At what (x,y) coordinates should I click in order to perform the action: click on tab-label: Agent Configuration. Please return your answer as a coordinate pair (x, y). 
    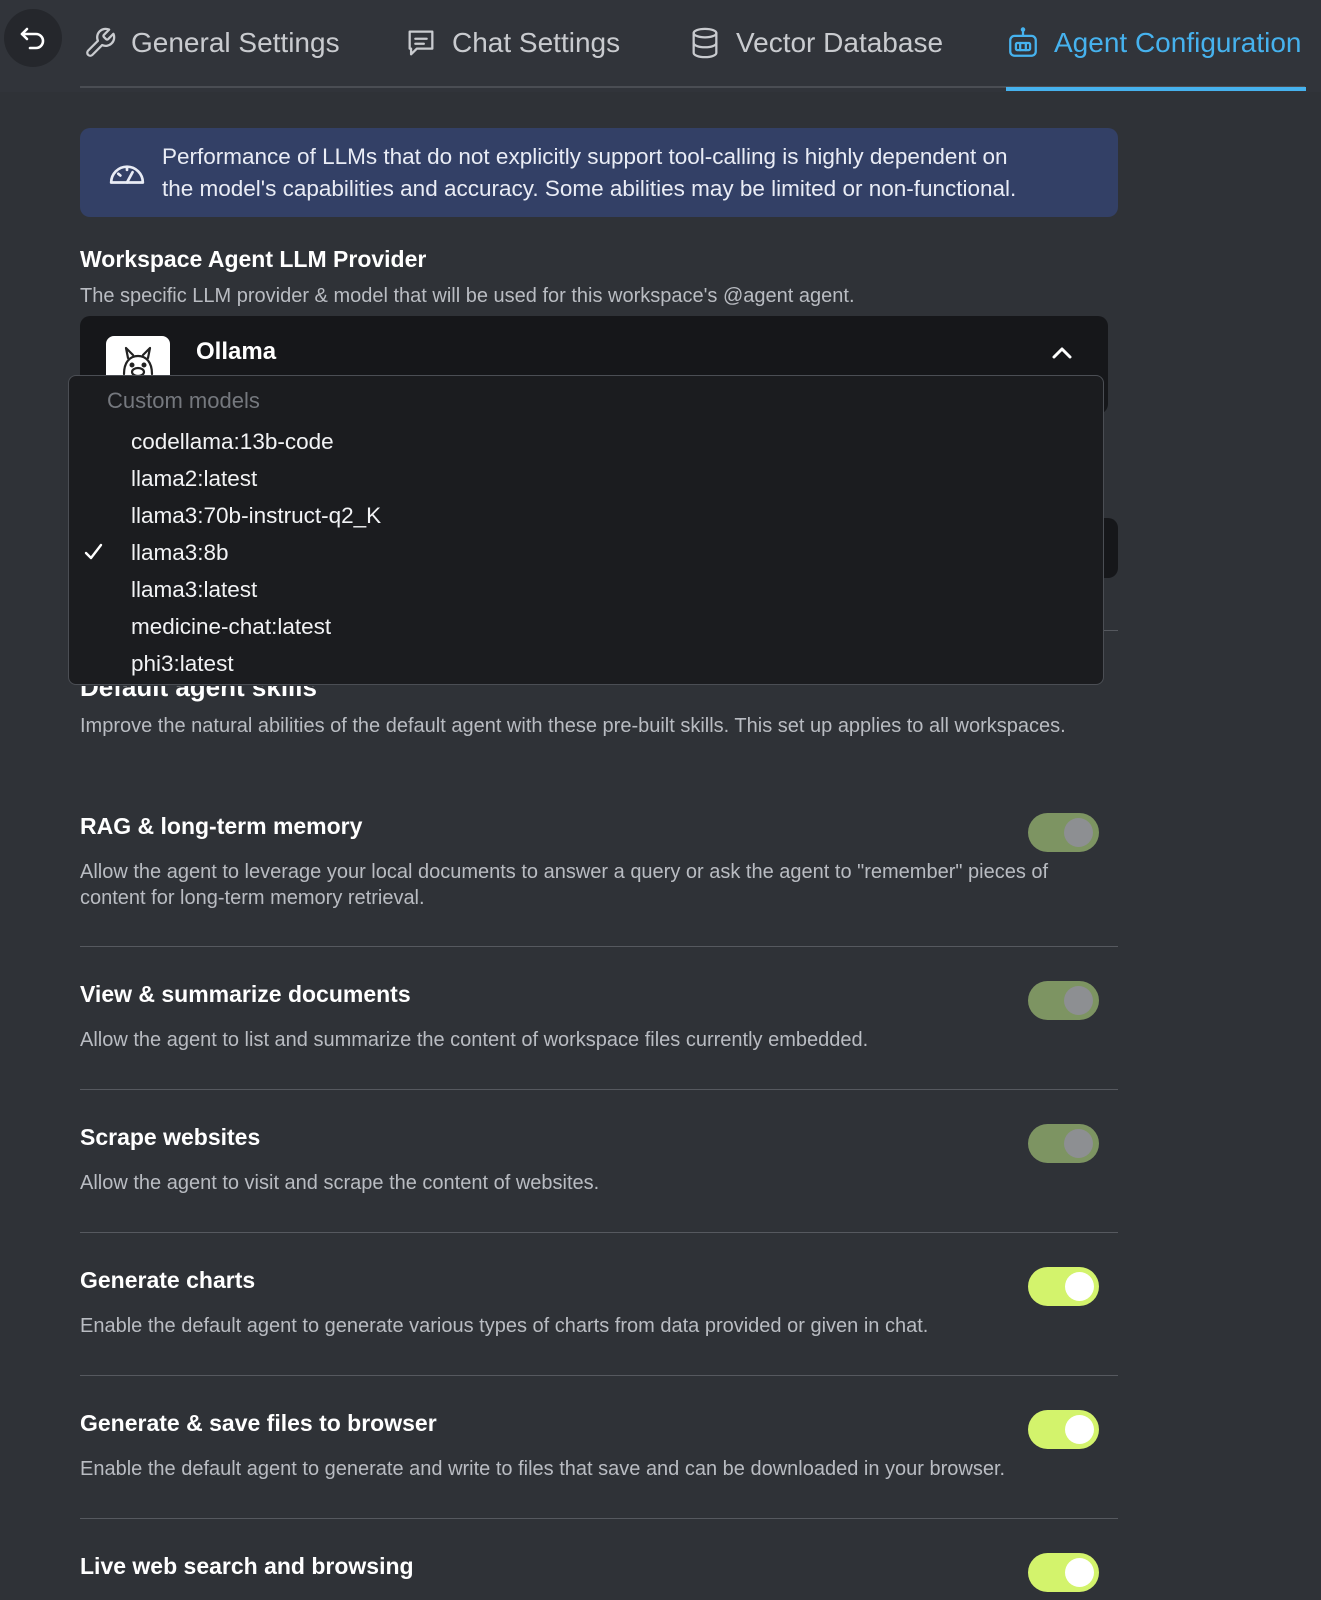
    Looking at the image, I should click on (1178, 42).